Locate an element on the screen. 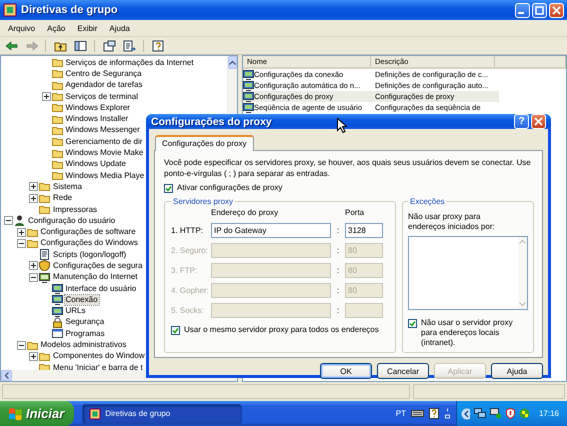 This screenshot has height=426, width=567. exceptions-field is located at coordinates (468, 273).